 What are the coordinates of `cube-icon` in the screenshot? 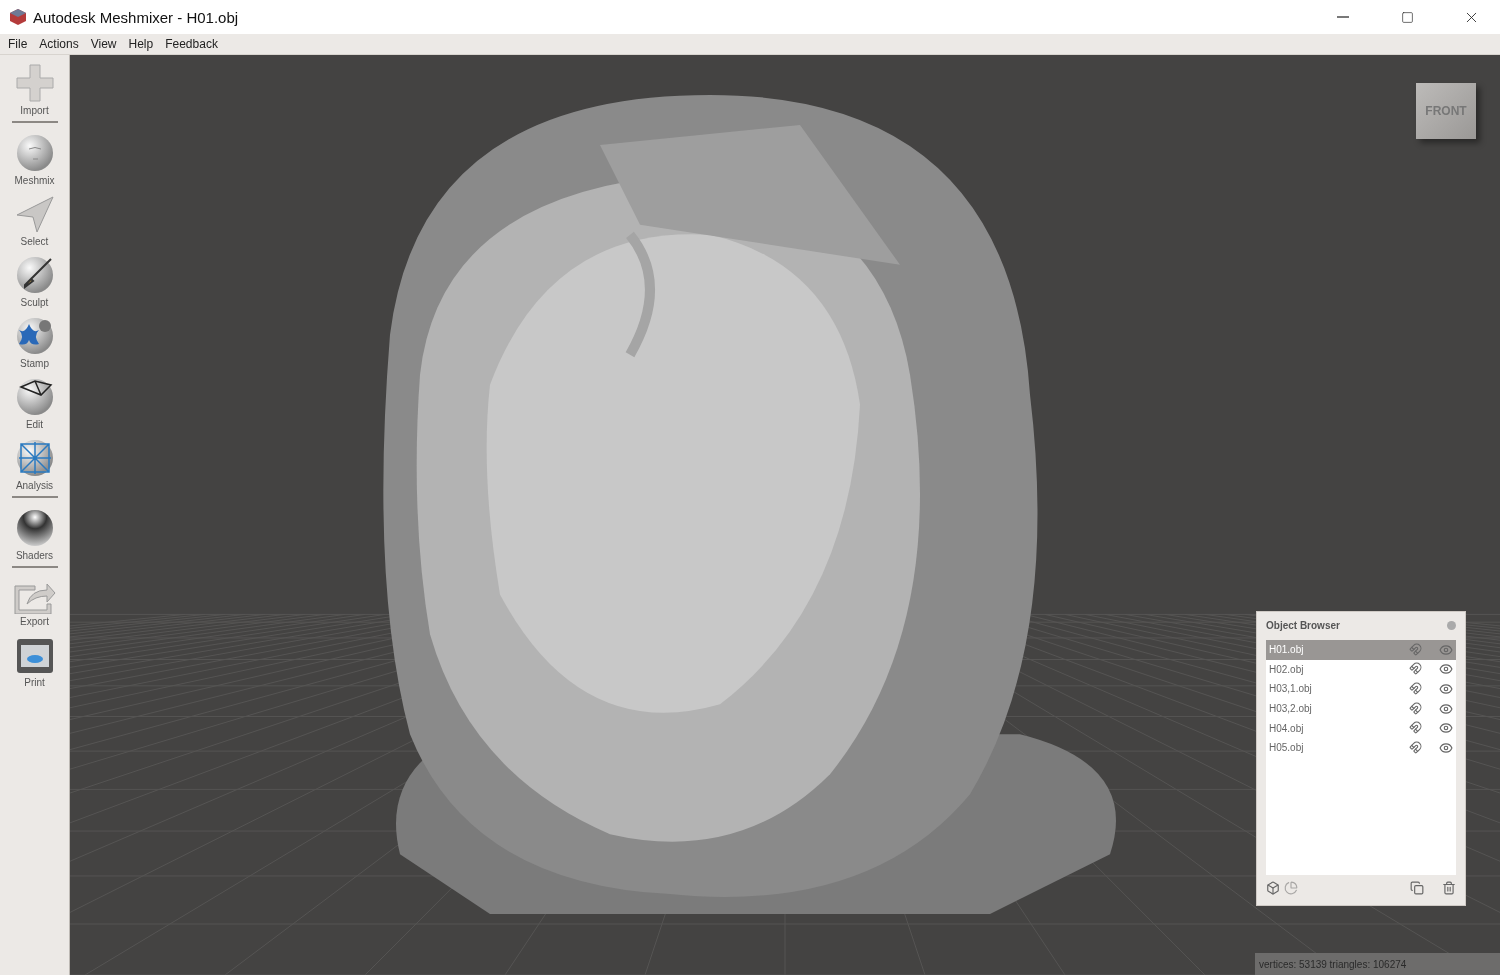 It's located at (1273, 888).